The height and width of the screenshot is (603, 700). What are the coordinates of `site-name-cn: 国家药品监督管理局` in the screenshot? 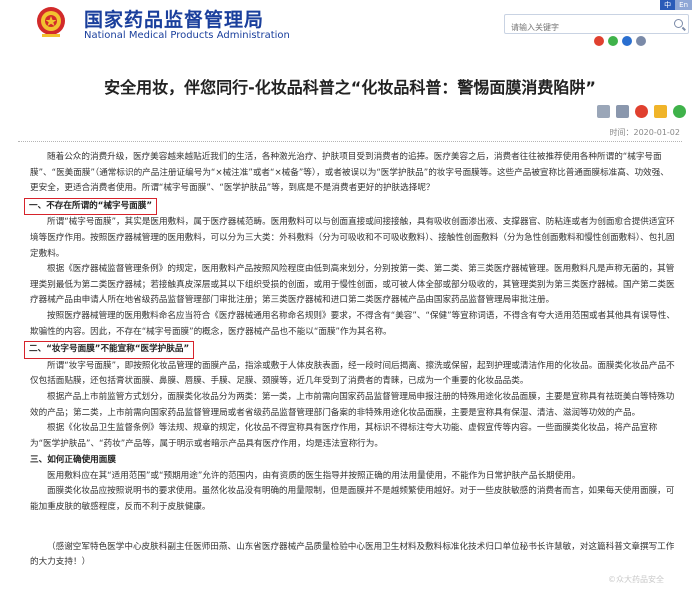 It's located at (174, 18).